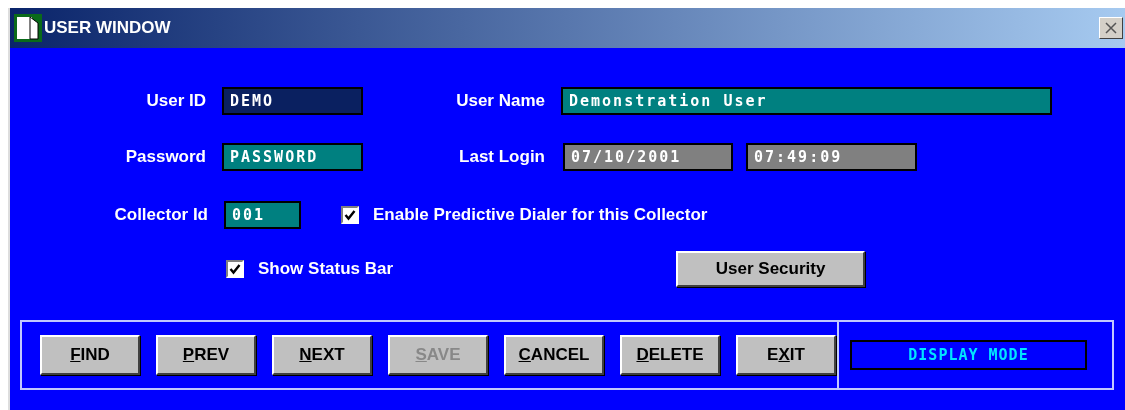 The image size is (1125, 410). I want to click on toolbar-button: FIND, so click(90, 355).